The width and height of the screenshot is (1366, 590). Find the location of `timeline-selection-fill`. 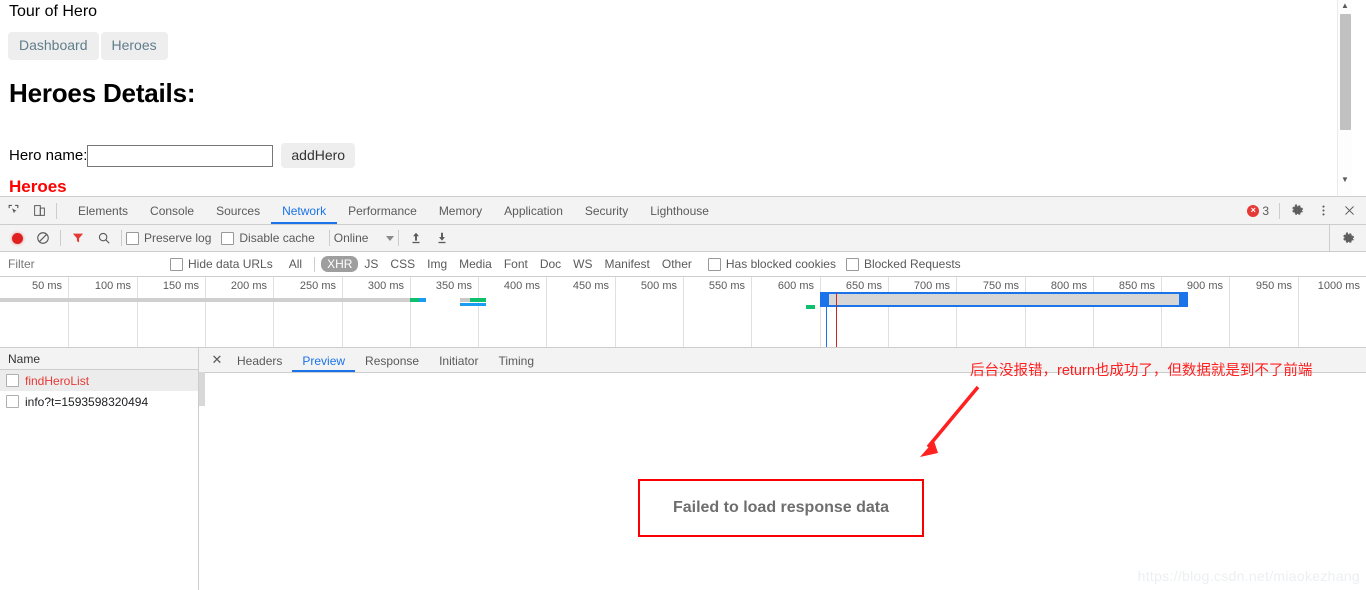

timeline-selection-fill is located at coordinates (1004, 299).